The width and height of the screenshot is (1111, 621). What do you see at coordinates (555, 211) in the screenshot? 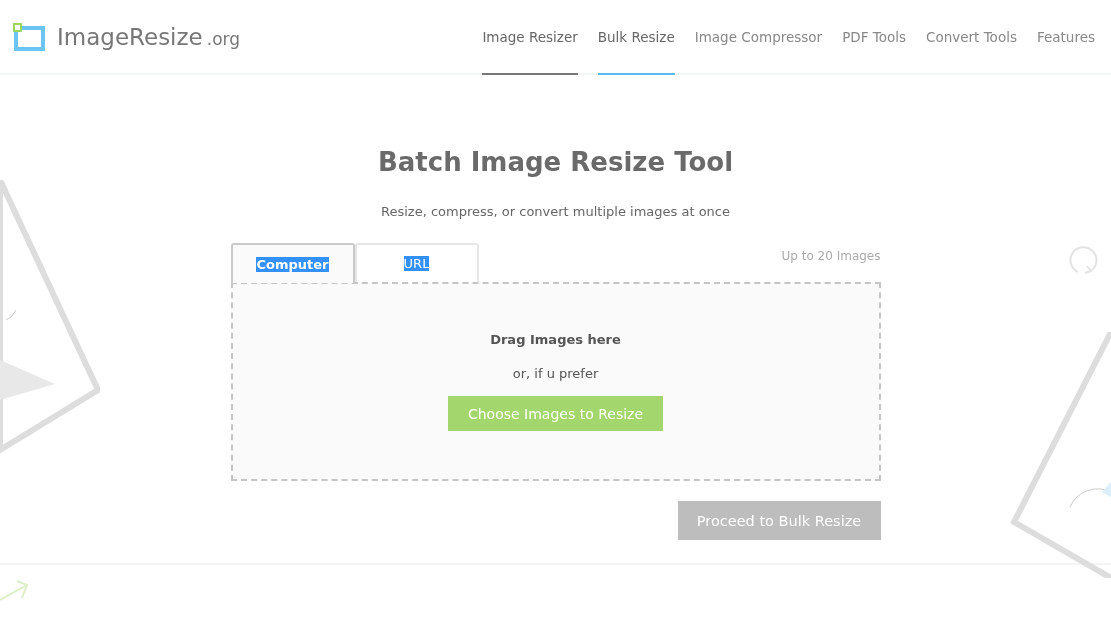
I see `page-subtitle: Resize, compress, or convert multiple images at once` at bounding box center [555, 211].